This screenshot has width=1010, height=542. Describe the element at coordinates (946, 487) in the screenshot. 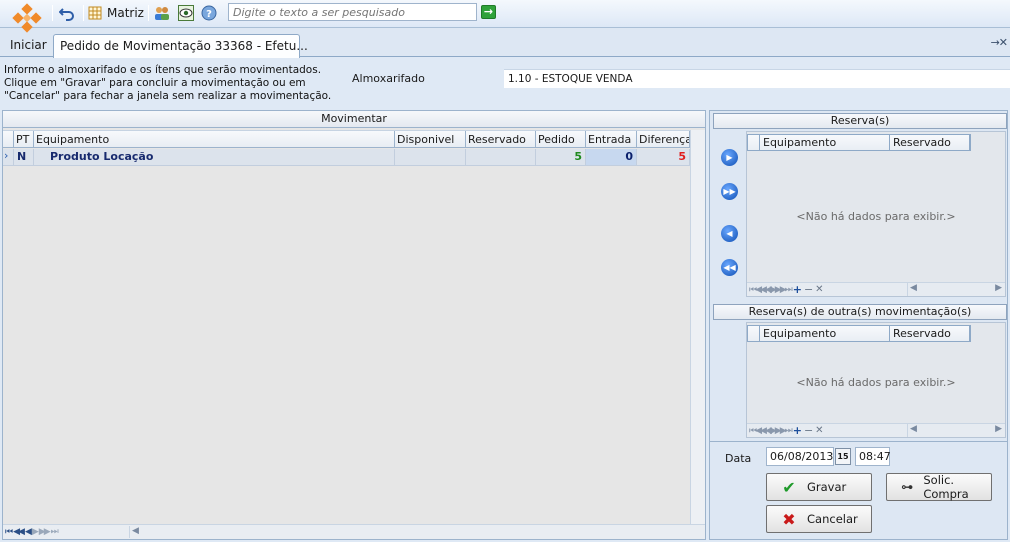

I see `solic-compra-label: Solic. Compra` at that location.